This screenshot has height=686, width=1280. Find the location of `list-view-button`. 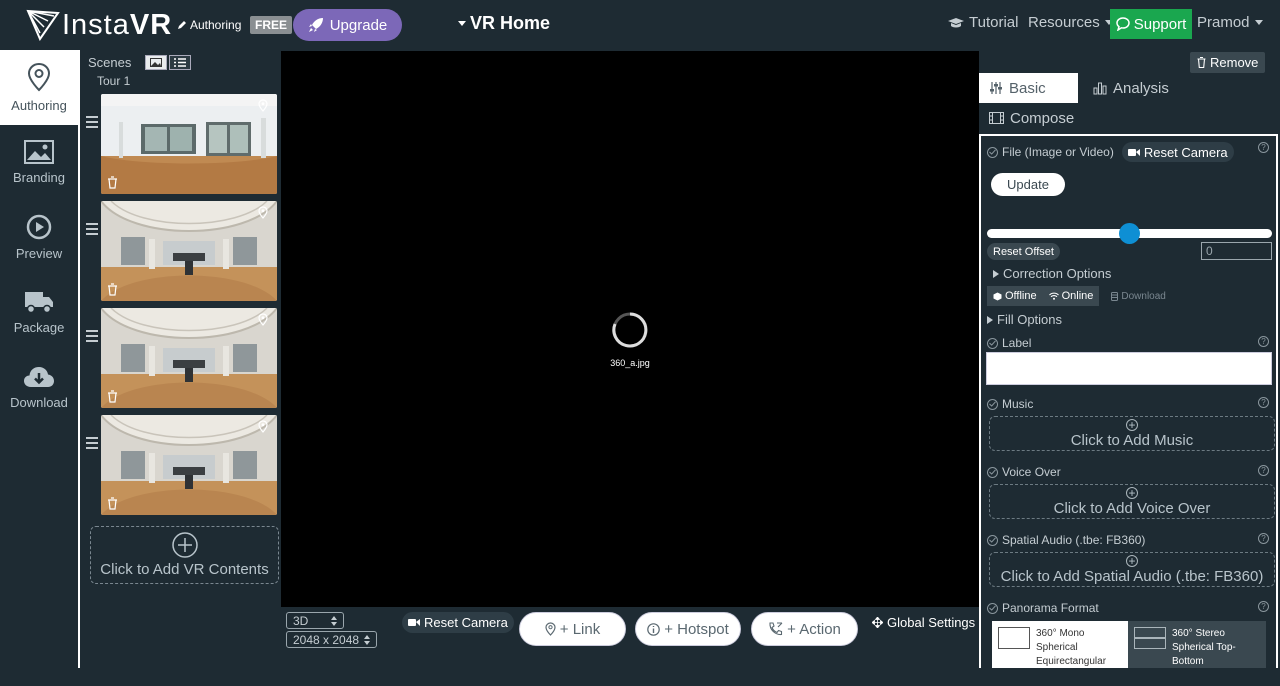

list-view-button is located at coordinates (180, 62).